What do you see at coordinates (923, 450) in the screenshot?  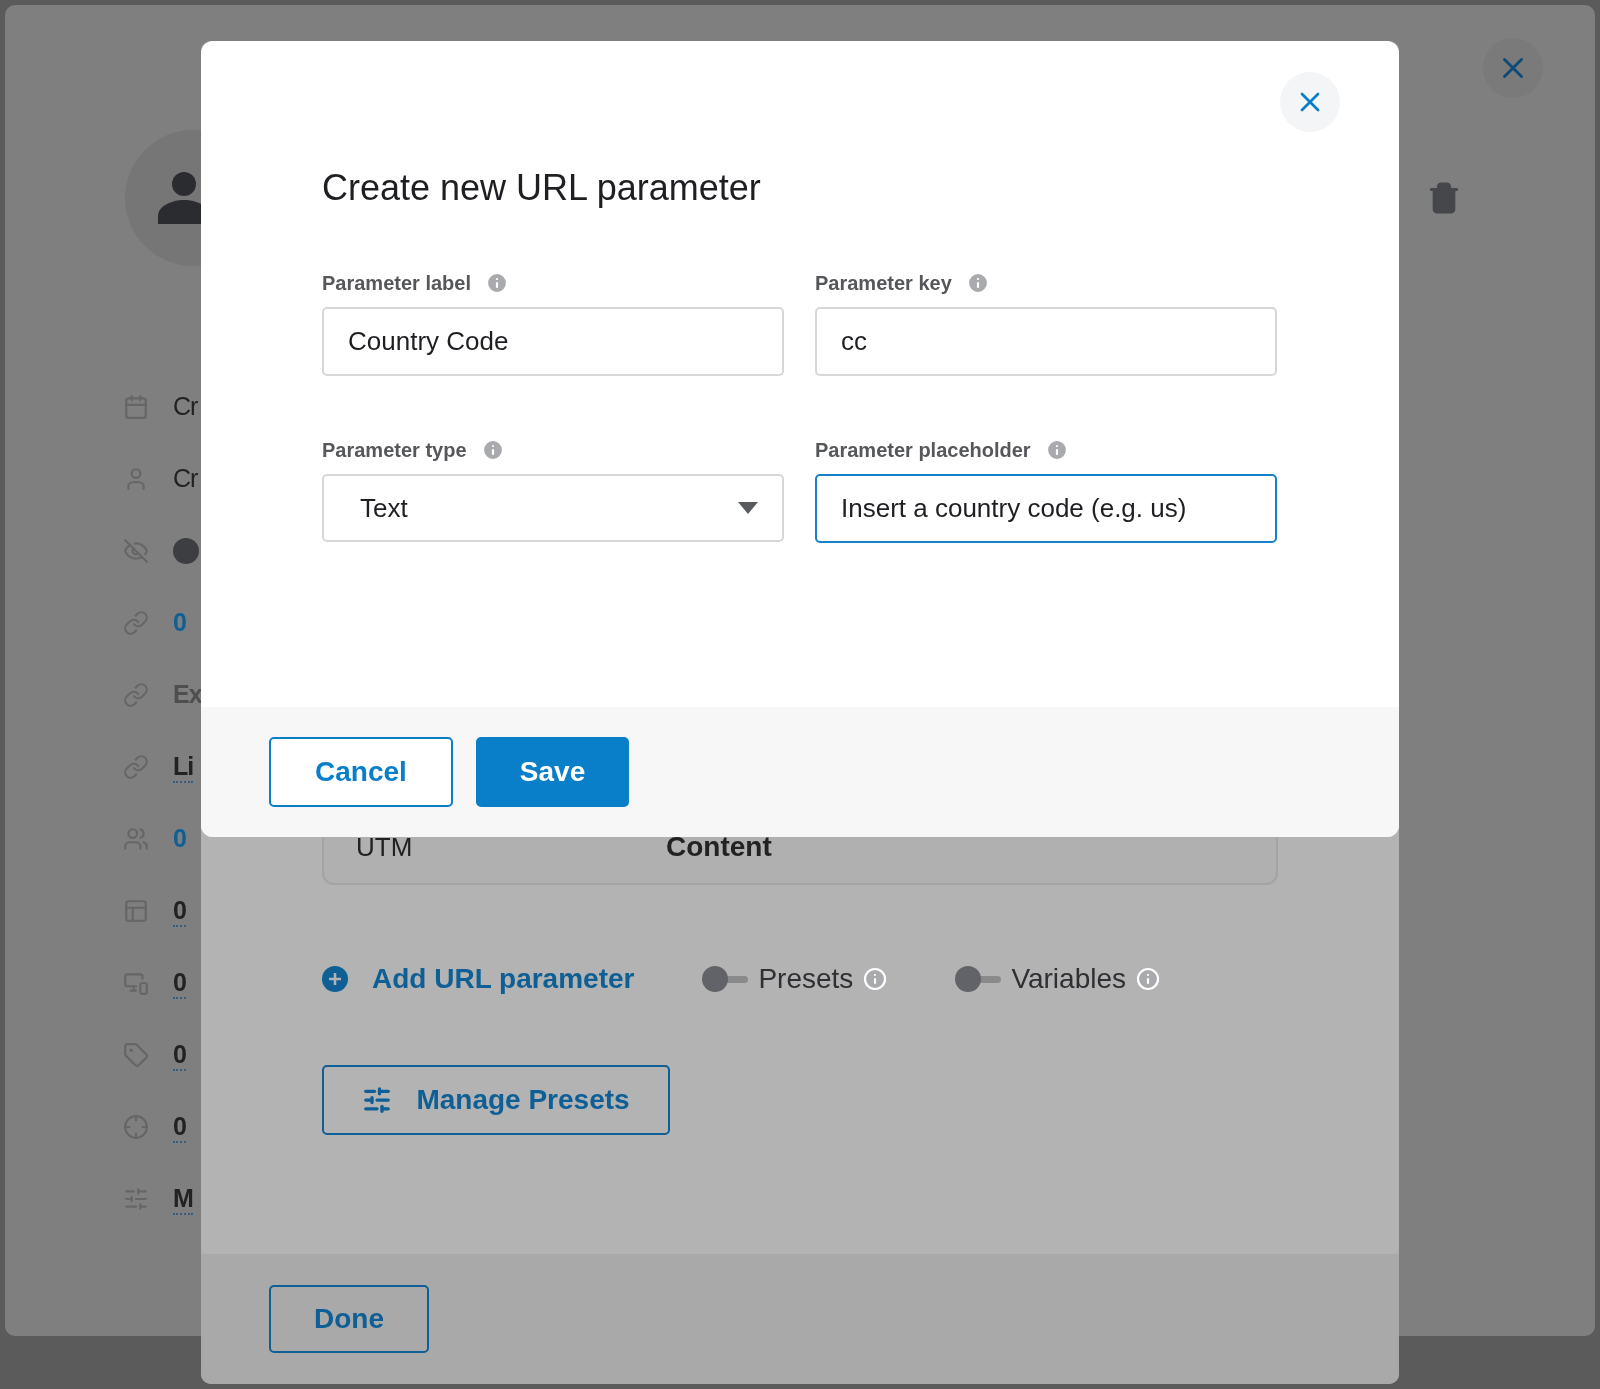 I see `field-label: Parameter placeholder` at bounding box center [923, 450].